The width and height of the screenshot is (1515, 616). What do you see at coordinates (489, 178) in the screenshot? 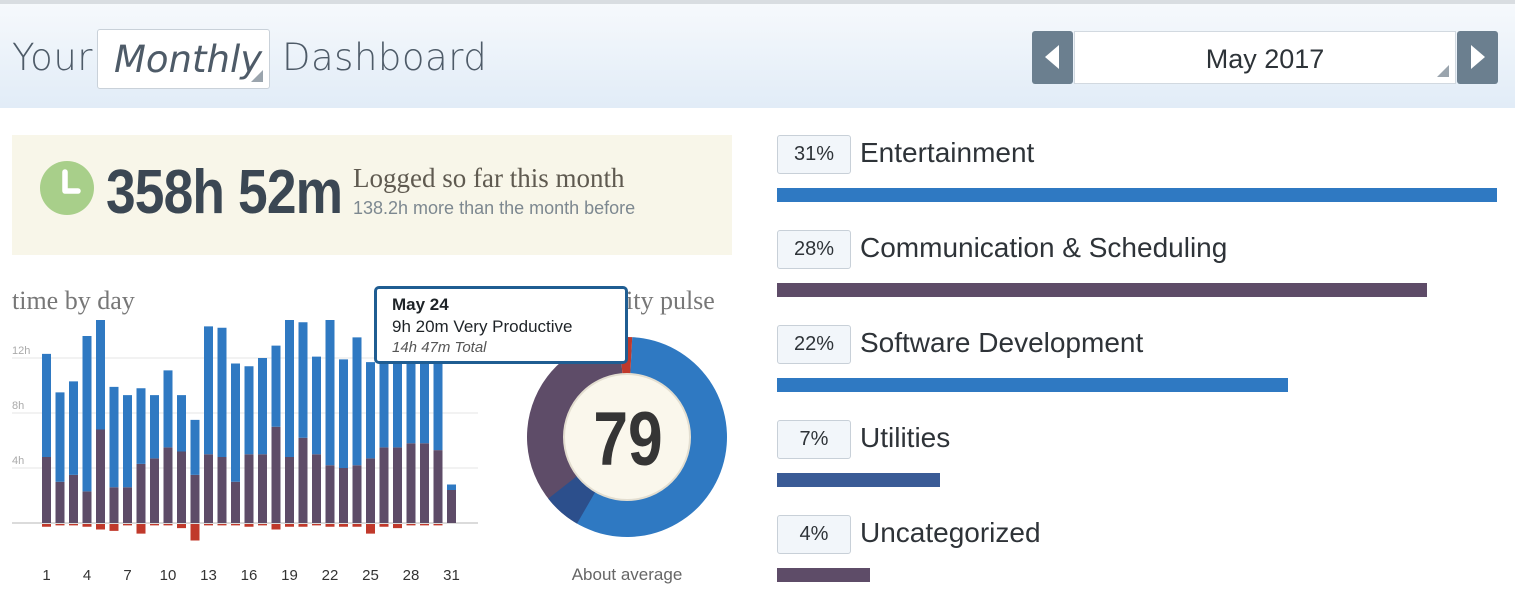
I see `logged-label: Logged so far this month` at bounding box center [489, 178].